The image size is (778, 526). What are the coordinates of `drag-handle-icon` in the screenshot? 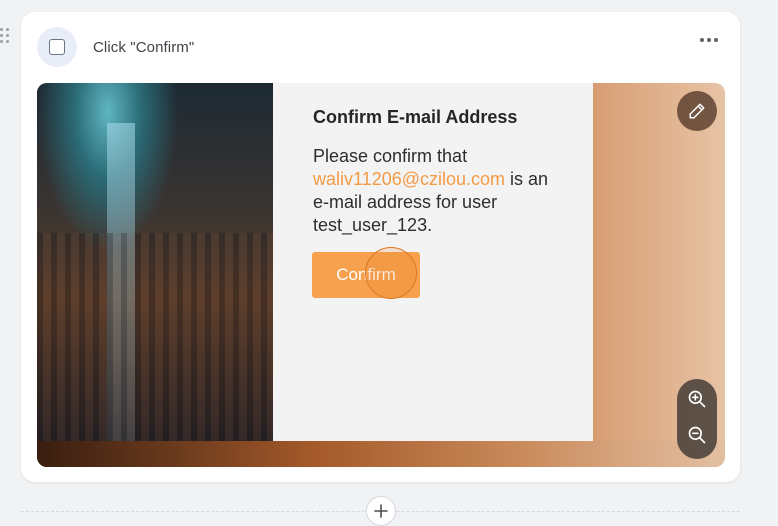 It's located at (6, 37).